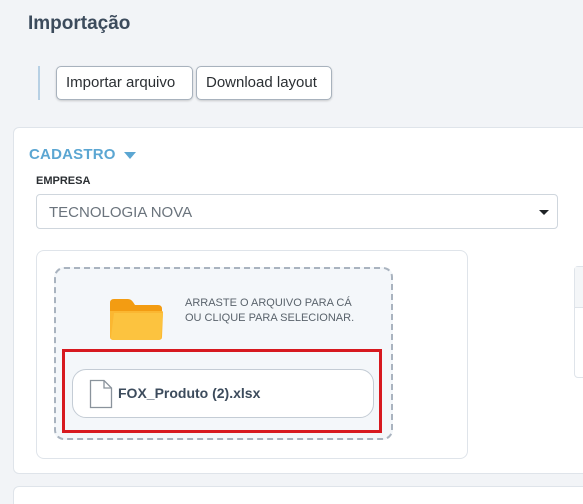  Describe the element at coordinates (578, 322) in the screenshot. I see `side-panel` at that location.